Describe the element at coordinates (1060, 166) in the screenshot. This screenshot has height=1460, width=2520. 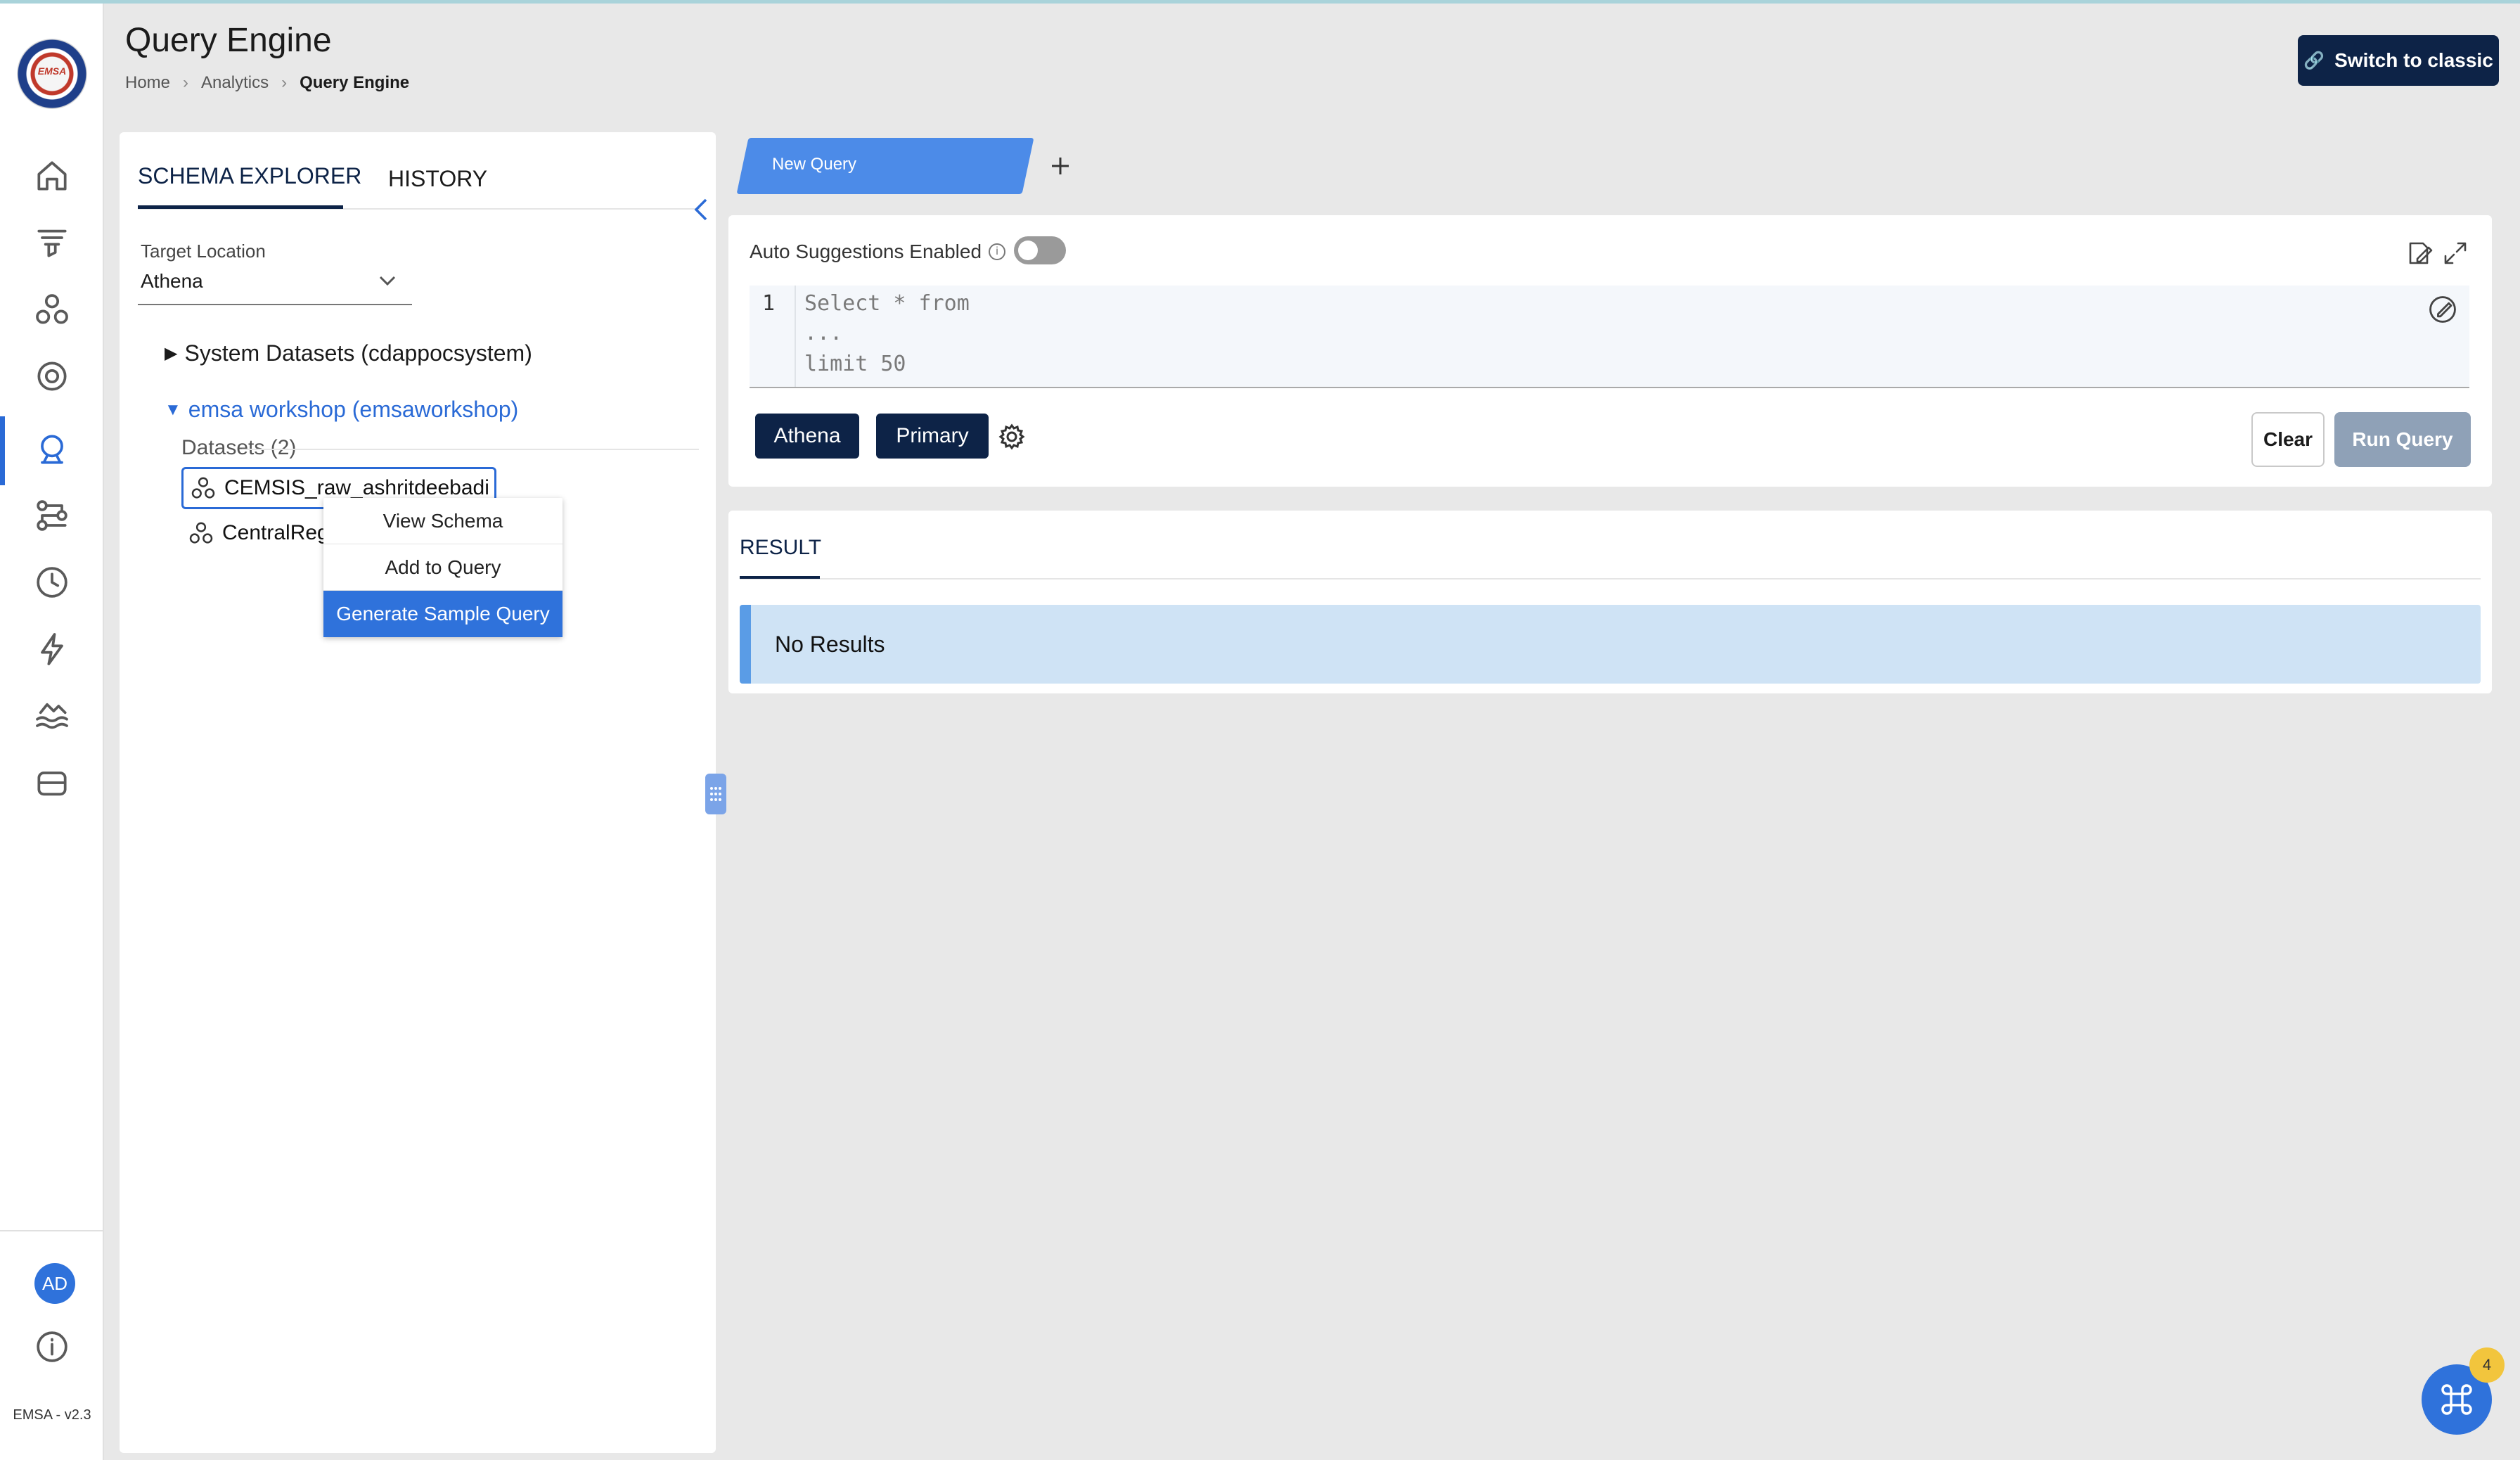
I see `add-query-tab-icon` at that location.